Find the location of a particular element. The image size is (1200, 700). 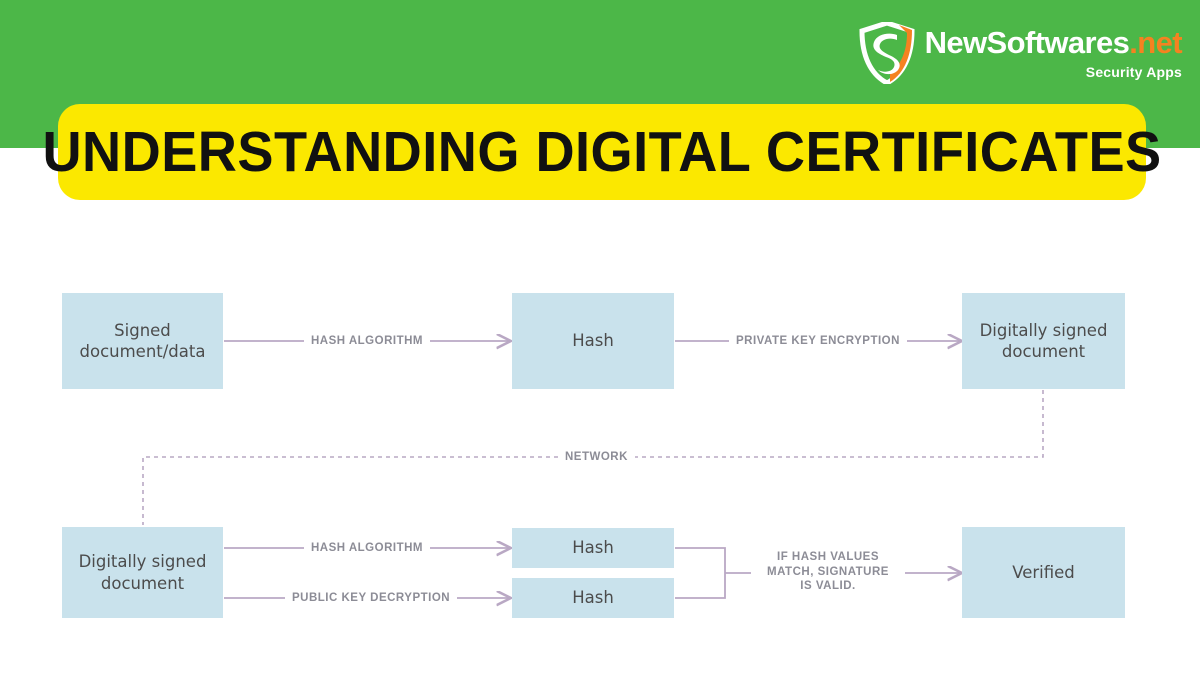

node-hash-top: Hash is located at coordinates (593, 341).